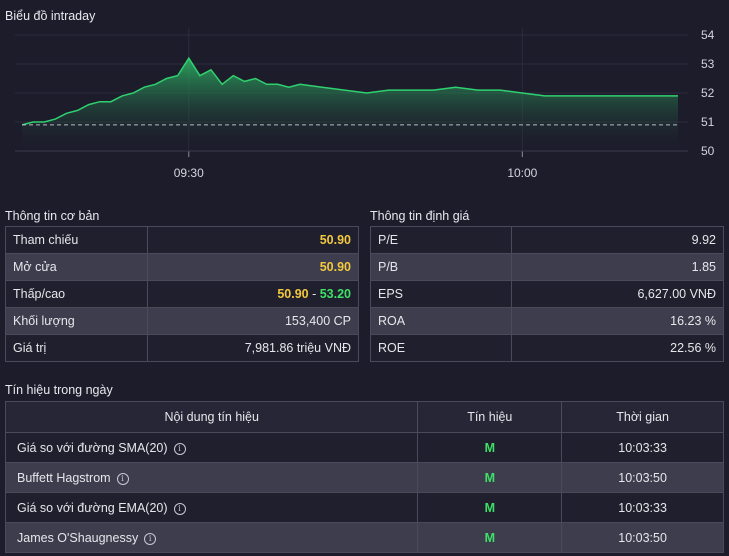 Image resolution: width=729 pixels, height=556 pixels. What do you see at coordinates (708, 64) in the screenshot?
I see `y-tick-label: 53` at bounding box center [708, 64].